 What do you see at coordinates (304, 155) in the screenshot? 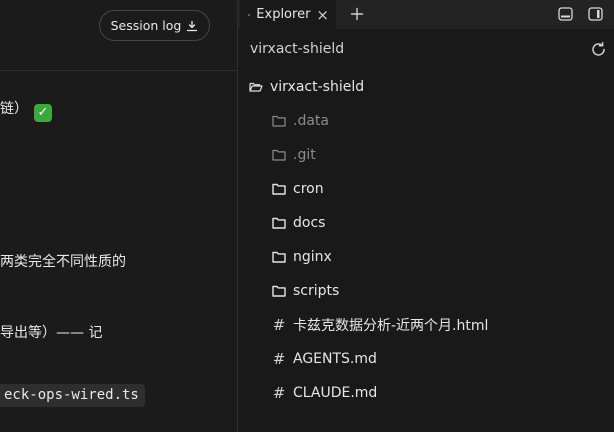
I see `tree-item-label: .git` at bounding box center [304, 155].